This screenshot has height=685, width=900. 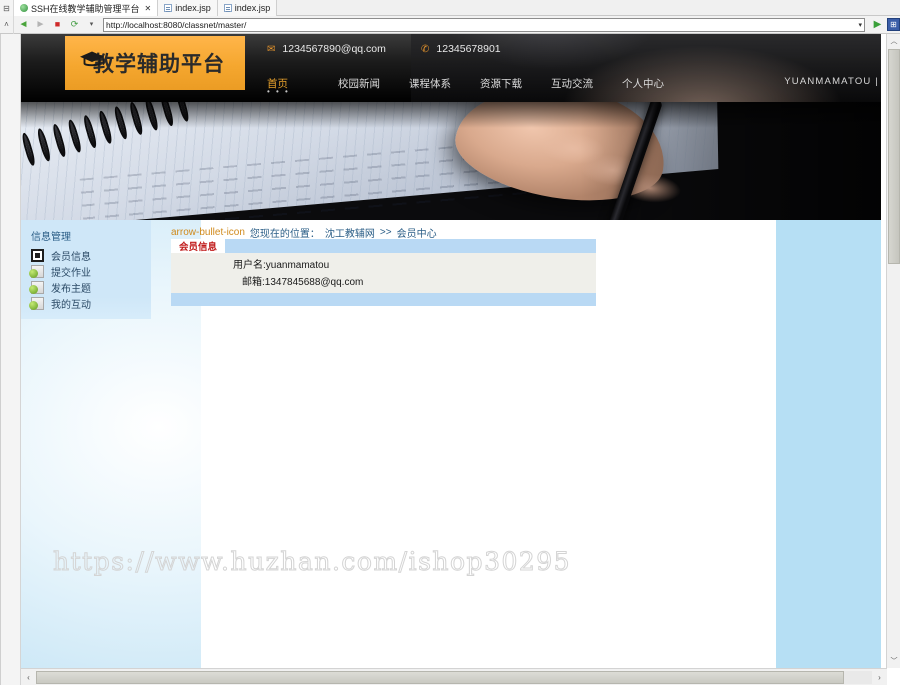 What do you see at coordinates (430, 84) in the screenshot?
I see `nav-item-label: 课程体系` at bounding box center [430, 84].